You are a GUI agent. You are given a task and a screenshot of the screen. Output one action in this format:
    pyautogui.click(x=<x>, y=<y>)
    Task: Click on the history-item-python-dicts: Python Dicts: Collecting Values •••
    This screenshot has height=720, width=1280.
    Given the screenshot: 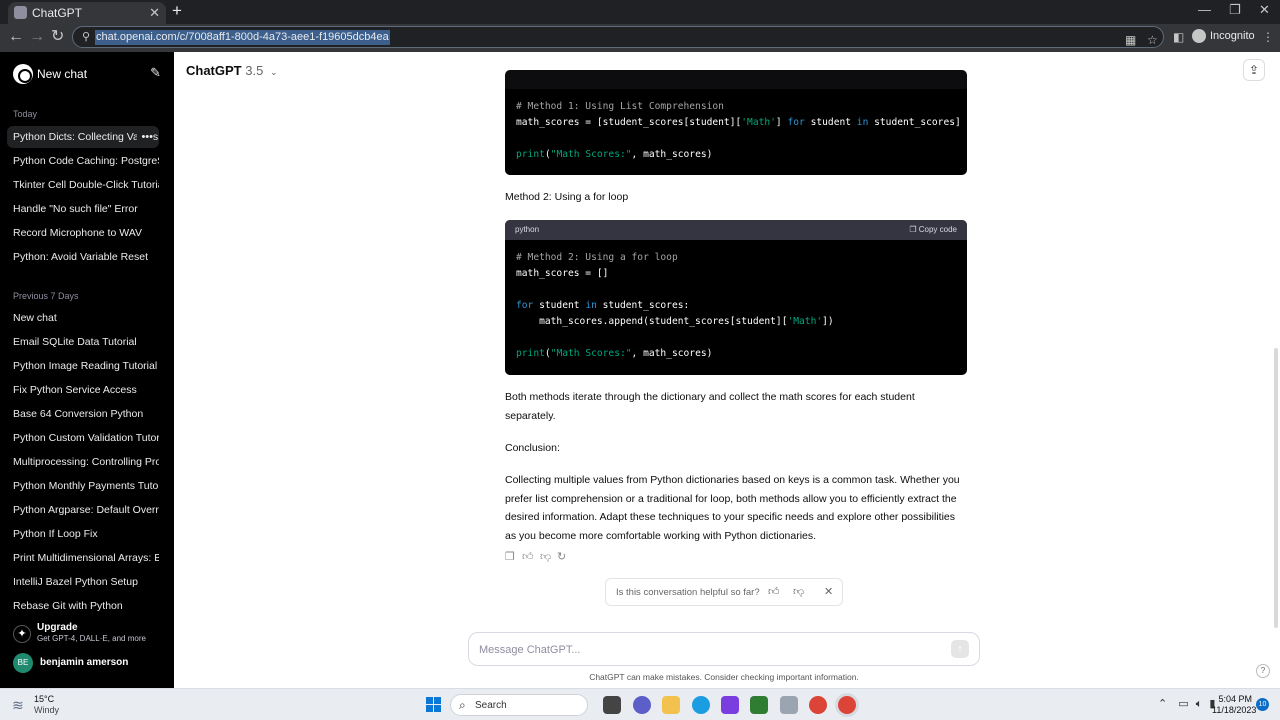 What is the action you would take?
    pyautogui.click(x=83, y=137)
    